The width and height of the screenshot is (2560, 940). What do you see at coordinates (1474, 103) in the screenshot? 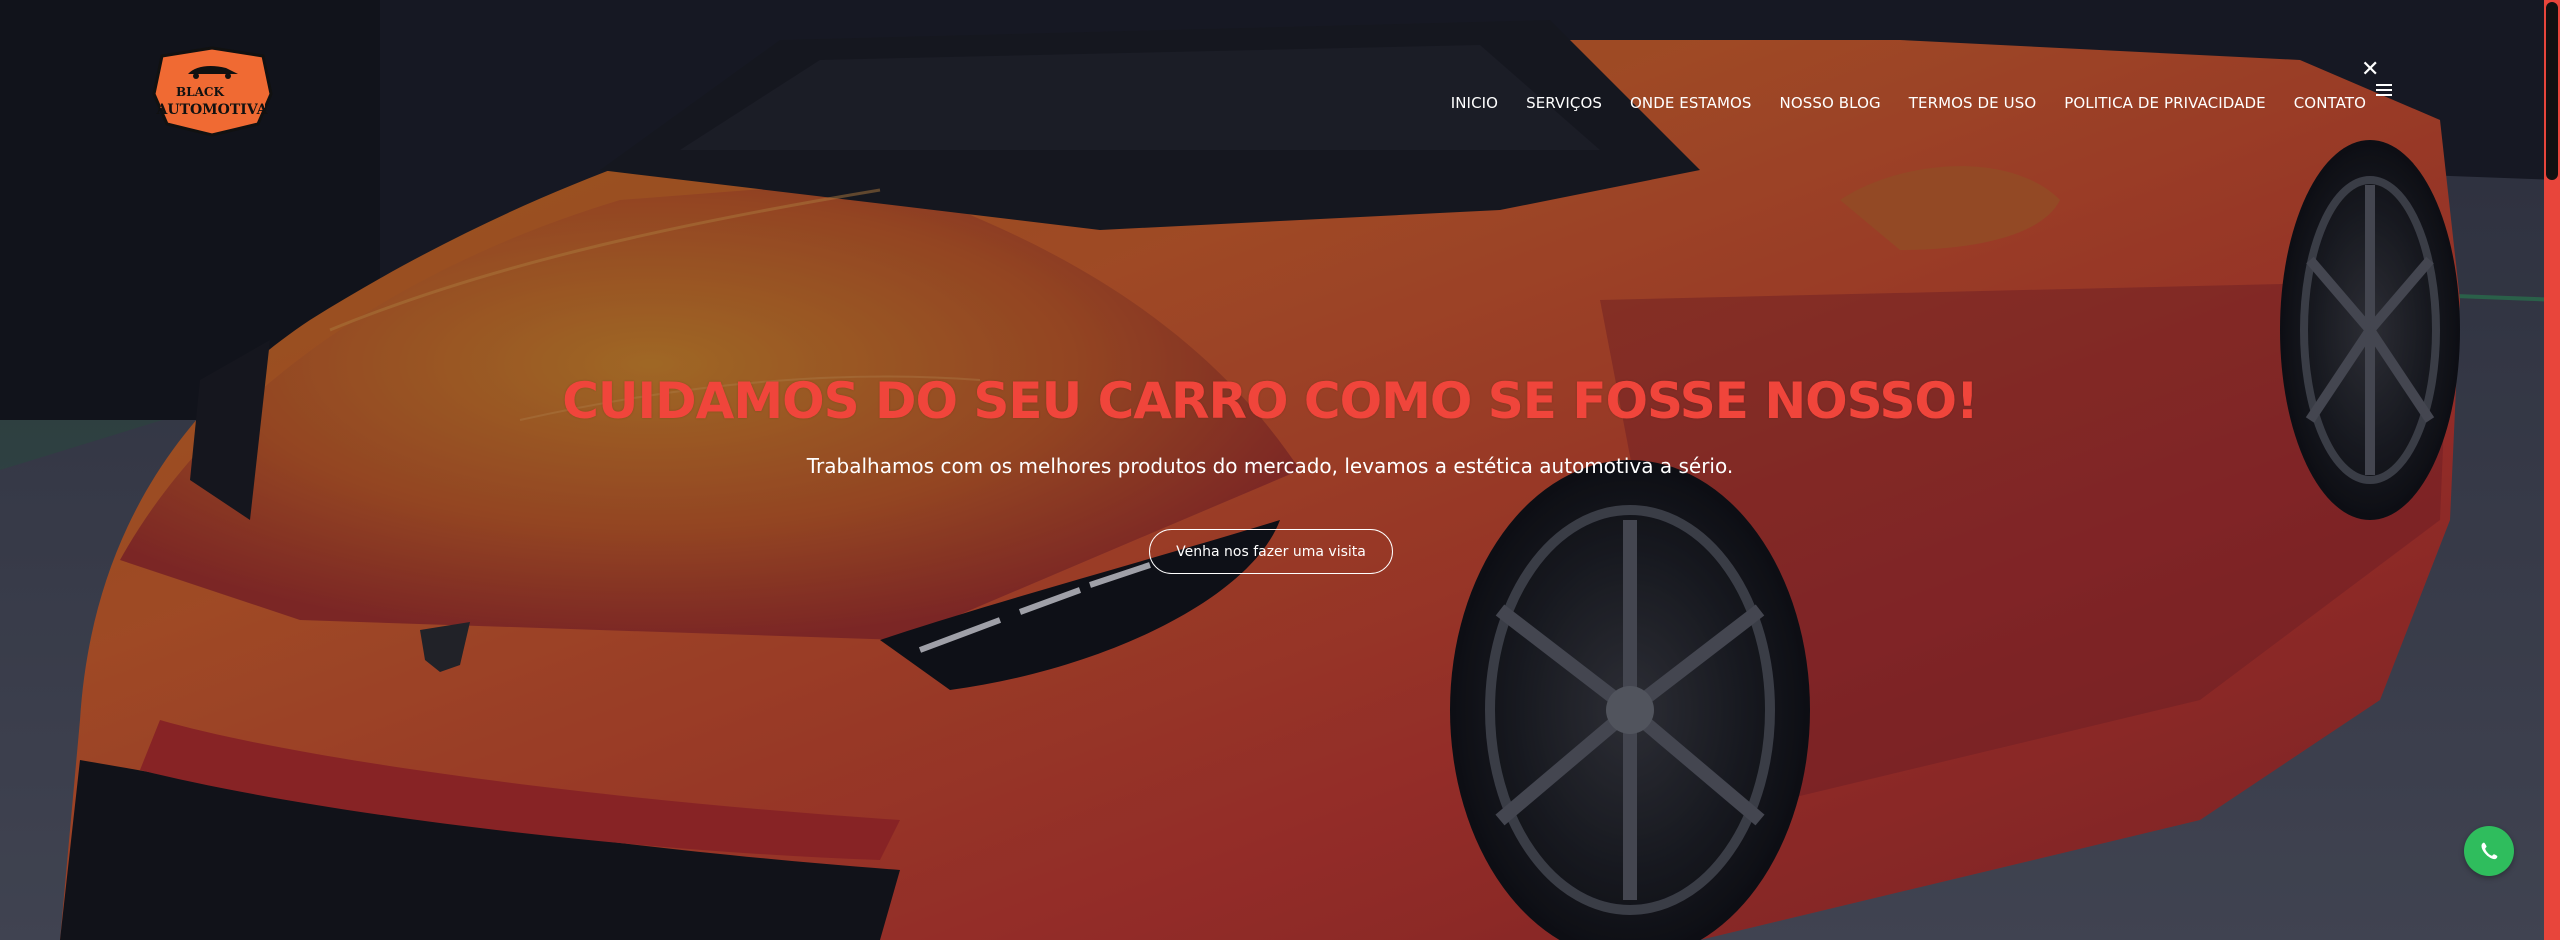
I see `nav-inicio: INICIO` at bounding box center [1474, 103].